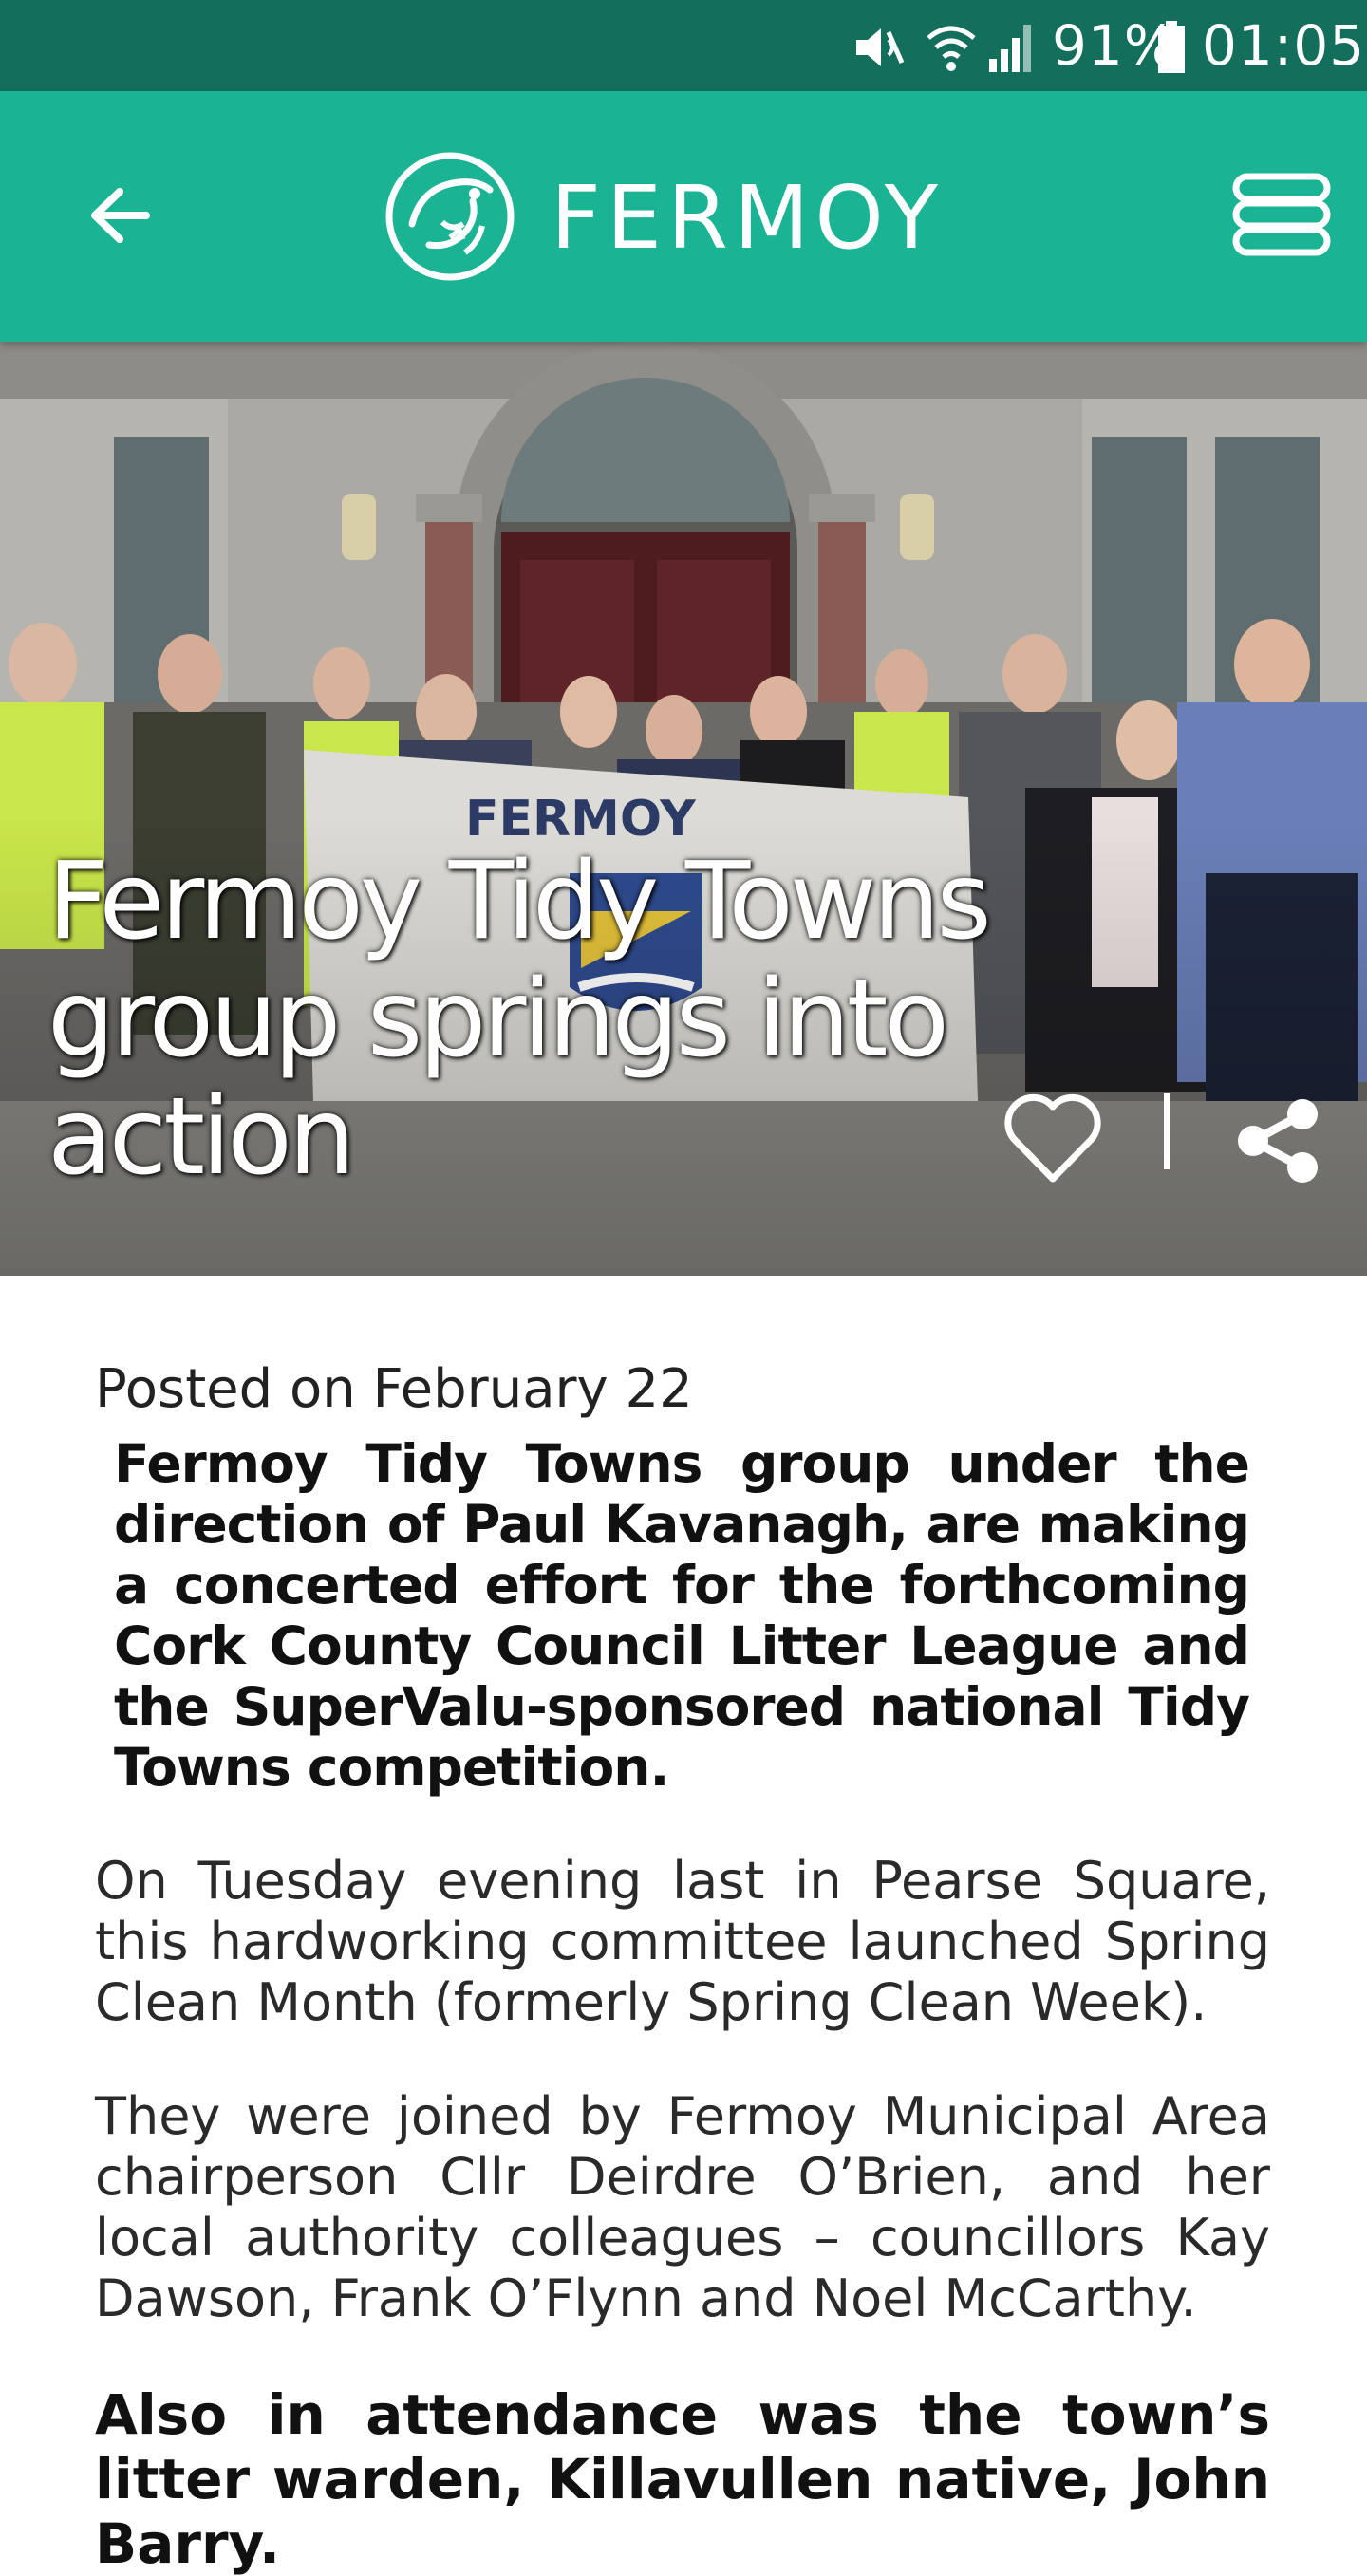 This screenshot has width=1367, height=2576. Describe the element at coordinates (450, 217) in the screenshot. I see `fish-logo-icon` at that location.